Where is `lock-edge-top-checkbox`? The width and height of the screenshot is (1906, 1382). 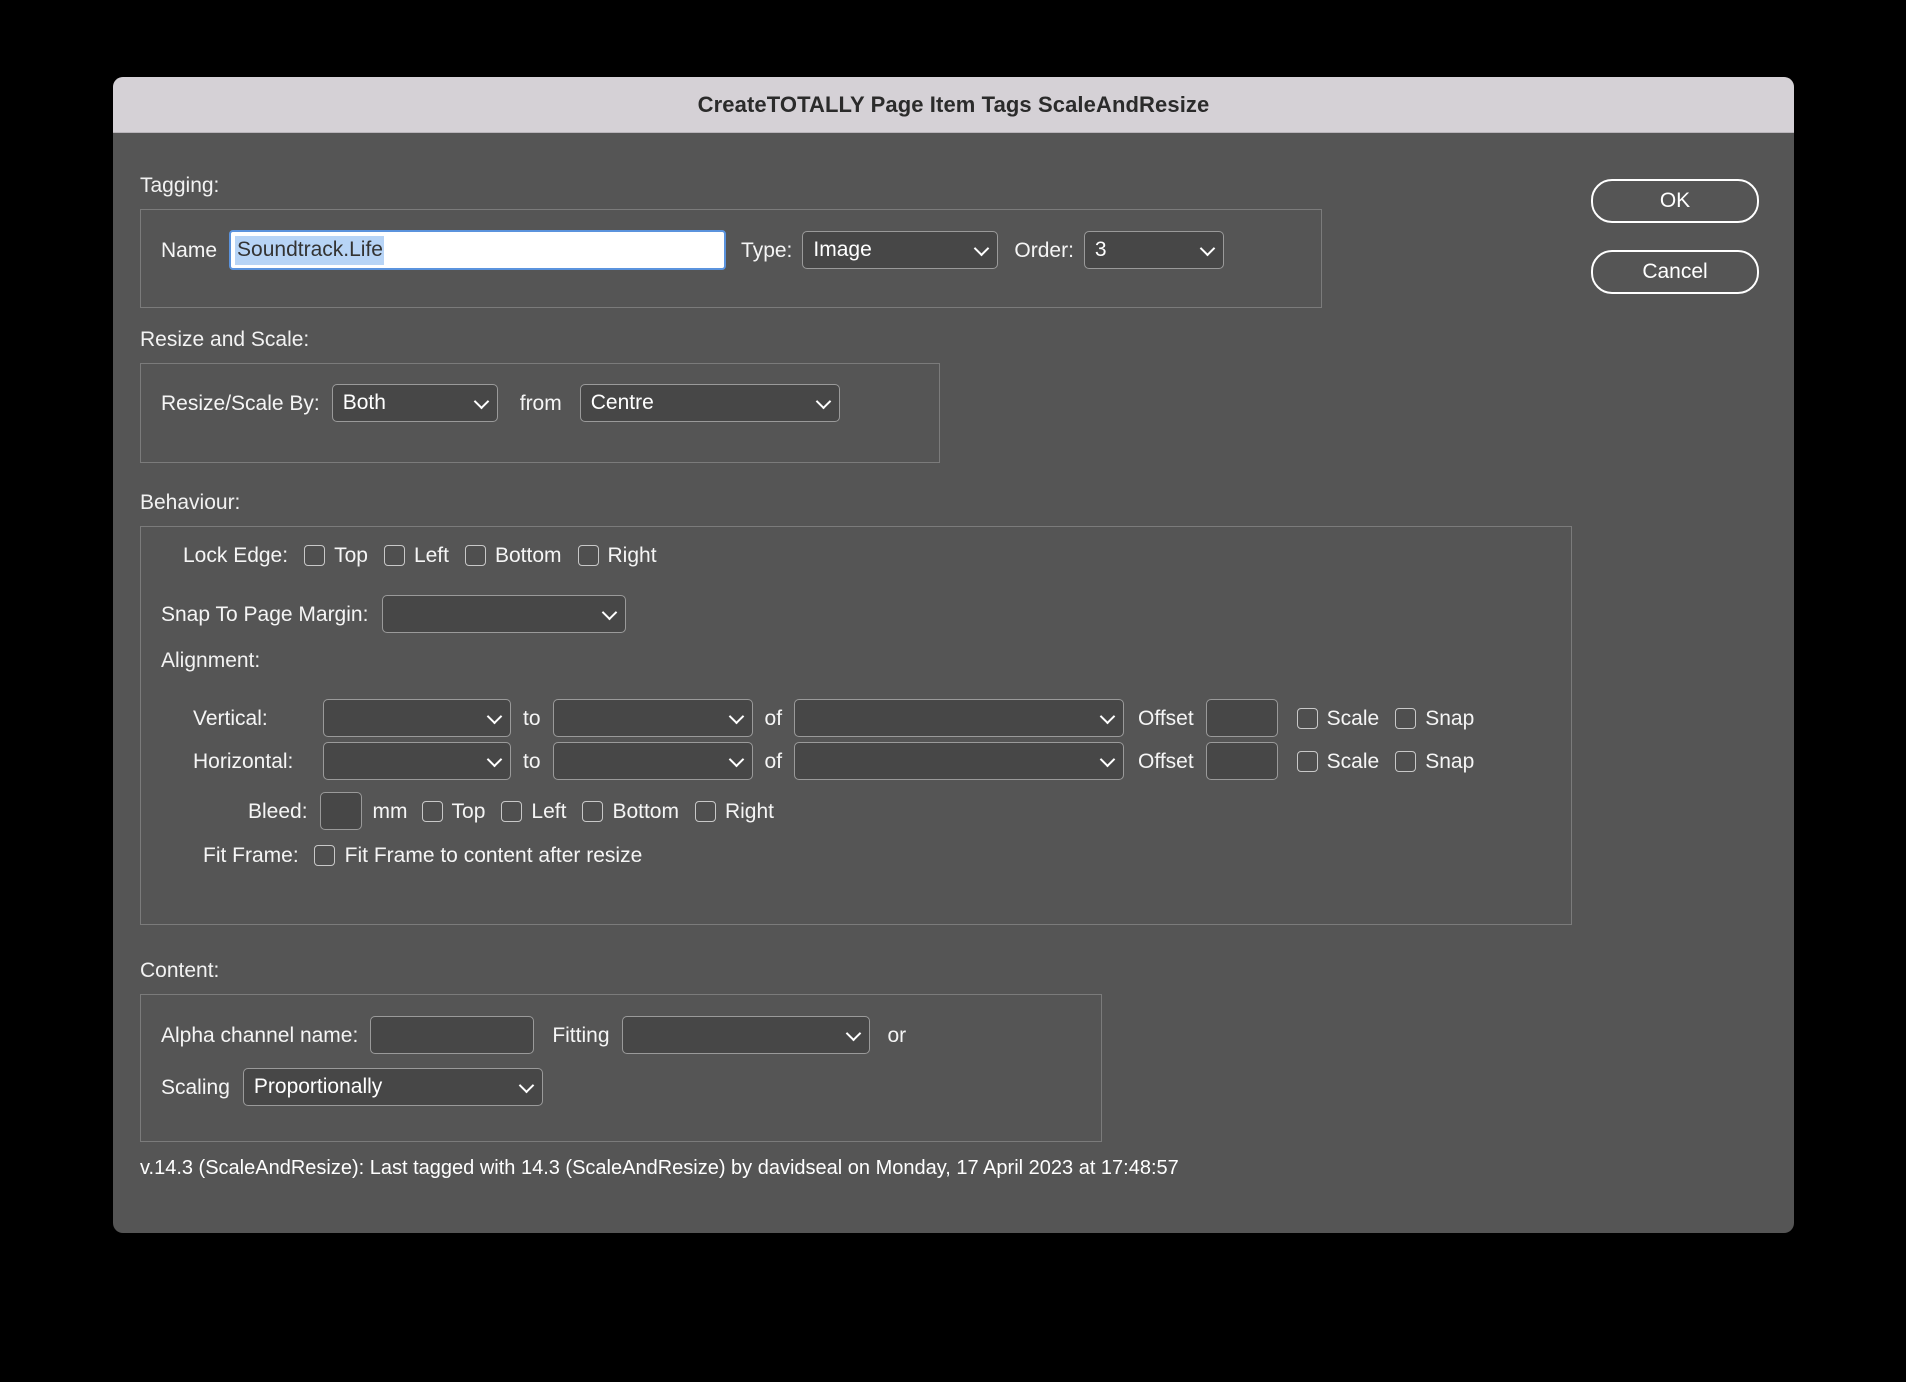
lock-edge-top-checkbox is located at coordinates (315, 555).